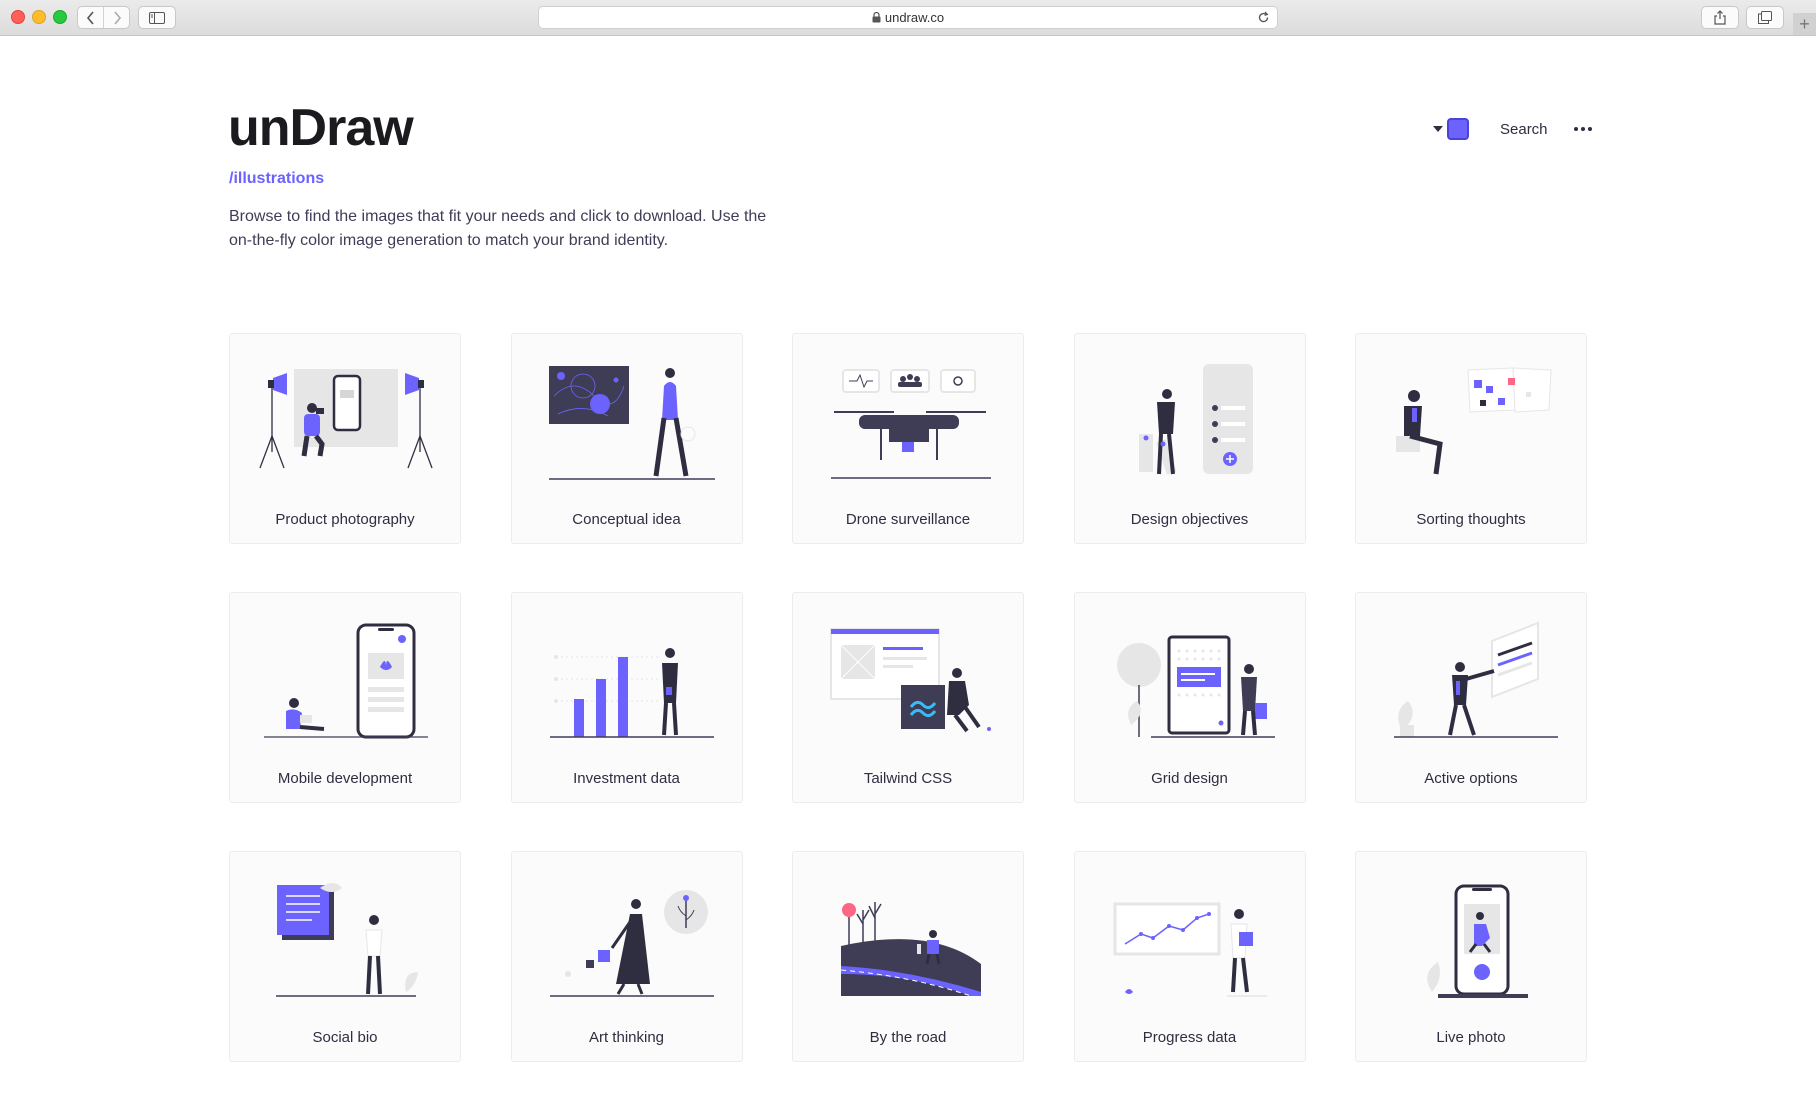  I want to click on conceptual-idea-illustration, so click(631, 423).